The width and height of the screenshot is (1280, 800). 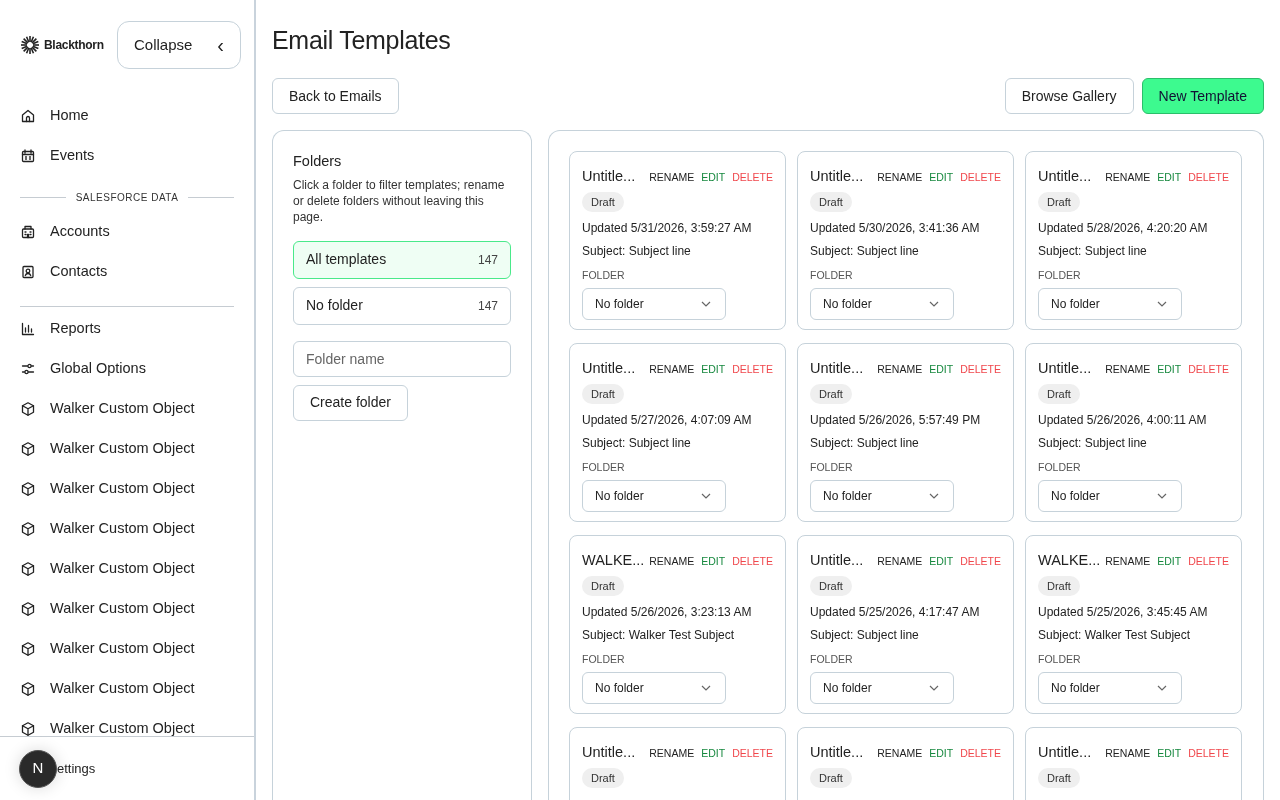 I want to click on sidebar-item: Contacts, so click(x=79, y=272).